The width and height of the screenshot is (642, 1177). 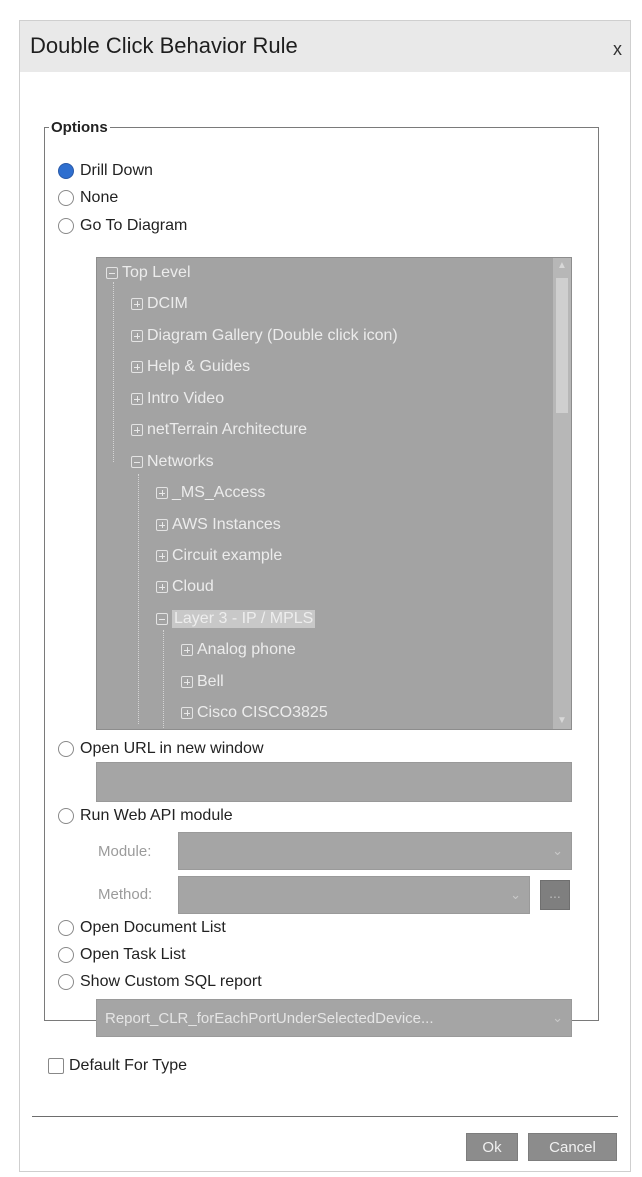 I want to click on radio-open-url-indicator, so click(x=66, y=749).